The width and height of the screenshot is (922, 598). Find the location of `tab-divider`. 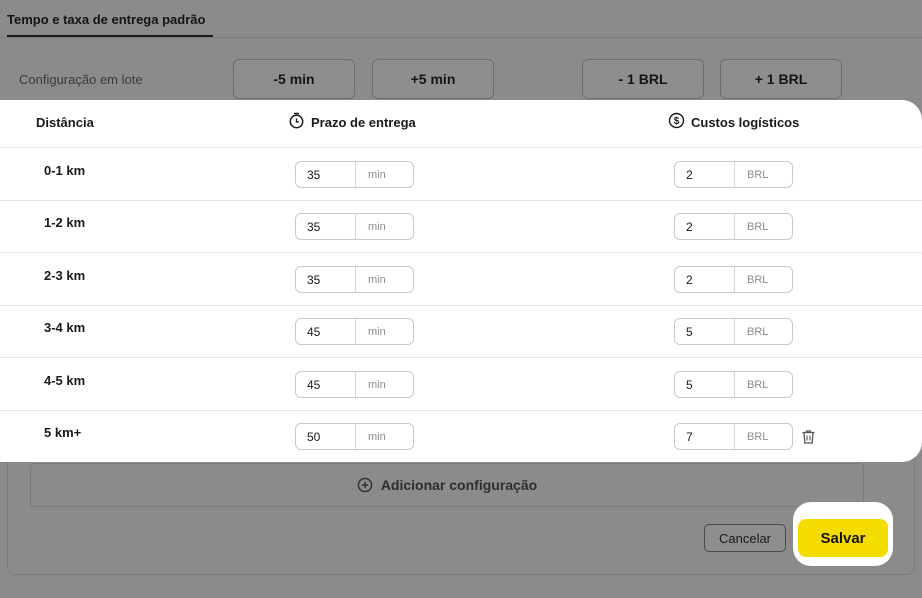

tab-divider is located at coordinates (461, 37).